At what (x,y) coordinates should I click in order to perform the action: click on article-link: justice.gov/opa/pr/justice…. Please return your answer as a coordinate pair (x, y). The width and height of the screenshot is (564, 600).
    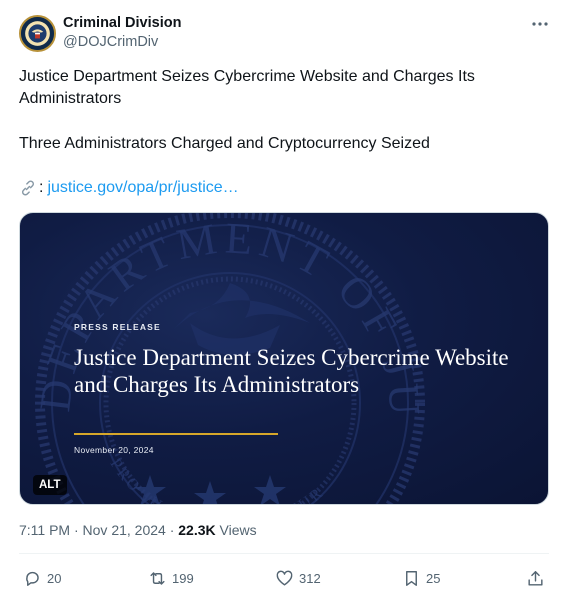
    Looking at the image, I should click on (142, 188).